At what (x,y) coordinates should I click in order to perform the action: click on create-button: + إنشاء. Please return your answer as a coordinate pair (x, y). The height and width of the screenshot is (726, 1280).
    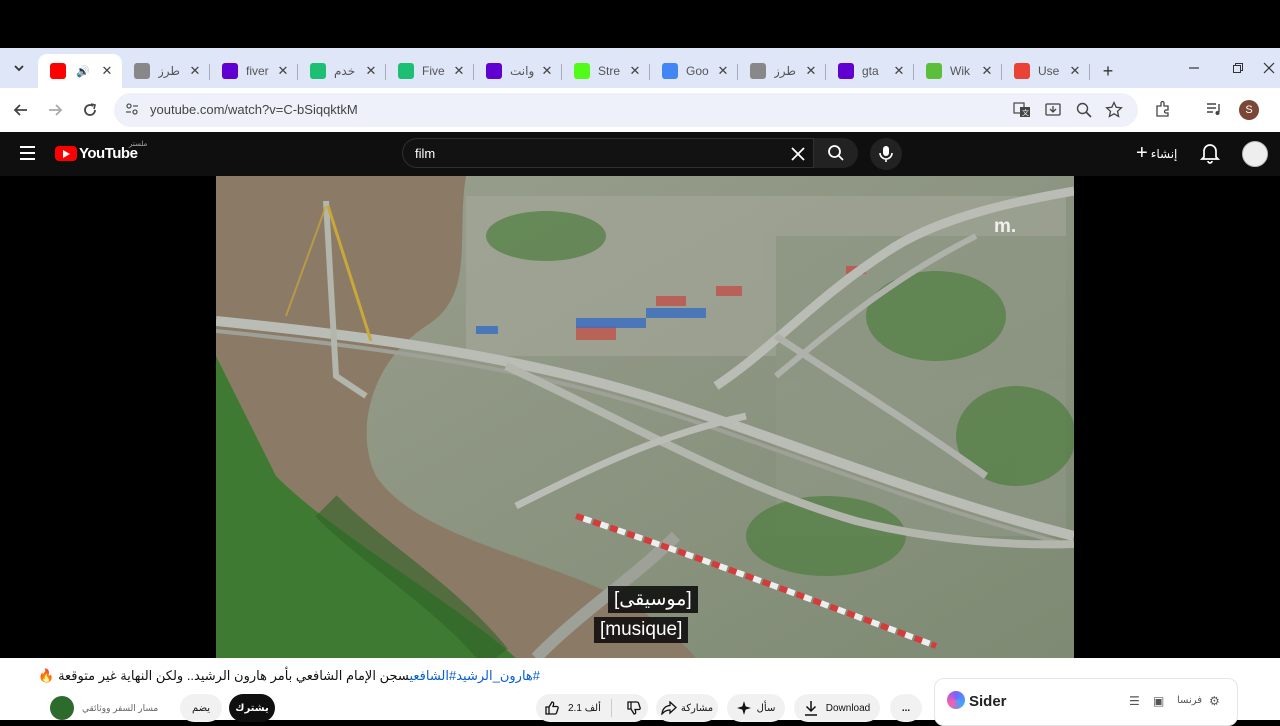
    Looking at the image, I should click on (1156, 153).